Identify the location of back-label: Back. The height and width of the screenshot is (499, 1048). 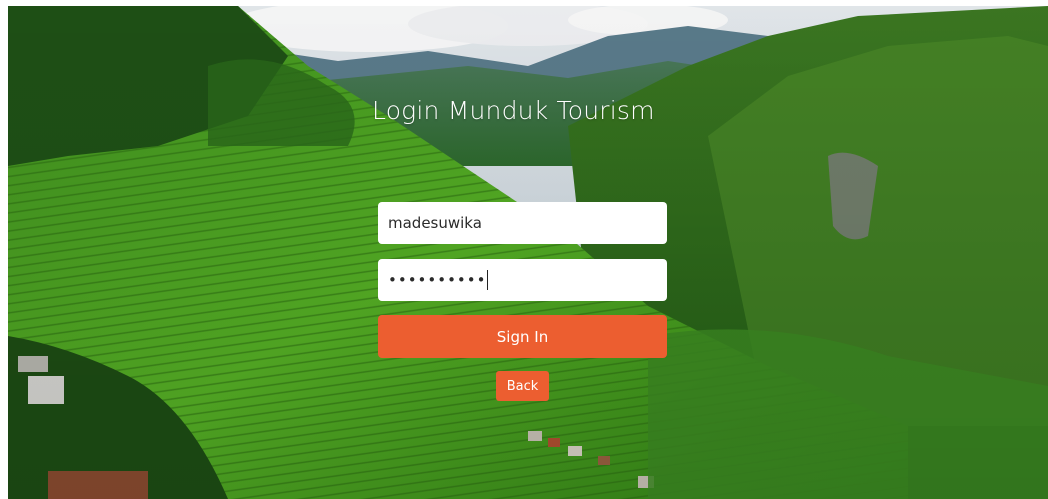
(522, 386).